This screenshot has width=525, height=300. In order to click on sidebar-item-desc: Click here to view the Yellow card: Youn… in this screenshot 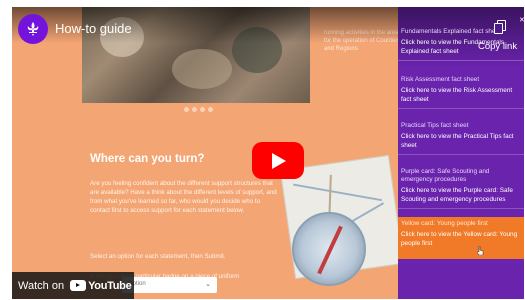, I will do `click(459, 239)`.